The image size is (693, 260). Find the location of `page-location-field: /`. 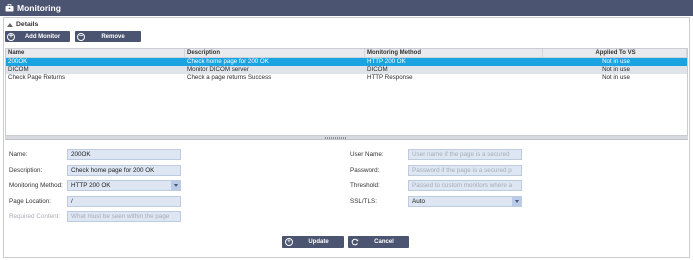

page-location-field: / is located at coordinates (124, 201).